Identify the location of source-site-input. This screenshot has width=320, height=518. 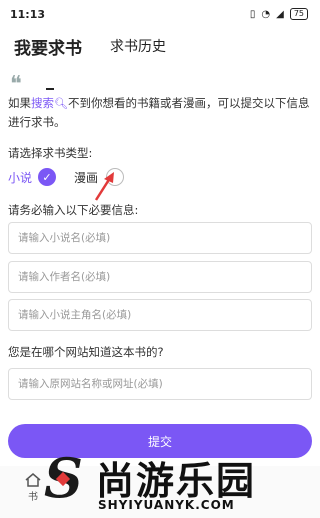
(160, 384).